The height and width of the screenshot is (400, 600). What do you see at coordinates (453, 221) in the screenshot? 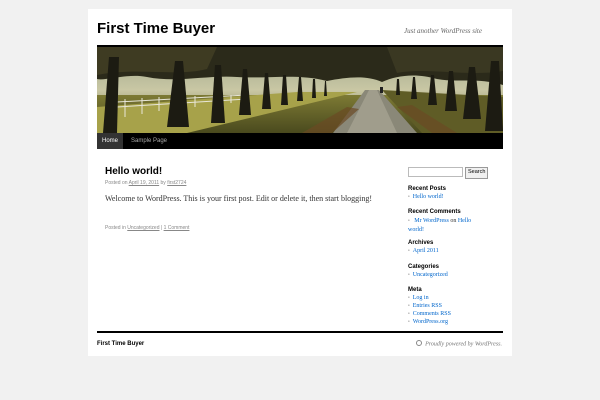
I see `comment-on-label: on` at bounding box center [453, 221].